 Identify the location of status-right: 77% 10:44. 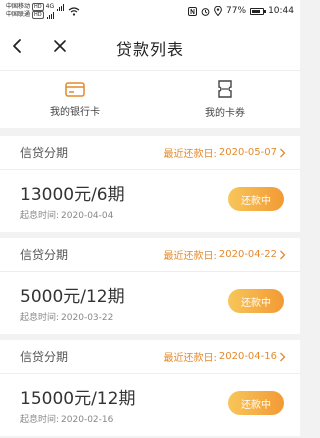
(241, 11).